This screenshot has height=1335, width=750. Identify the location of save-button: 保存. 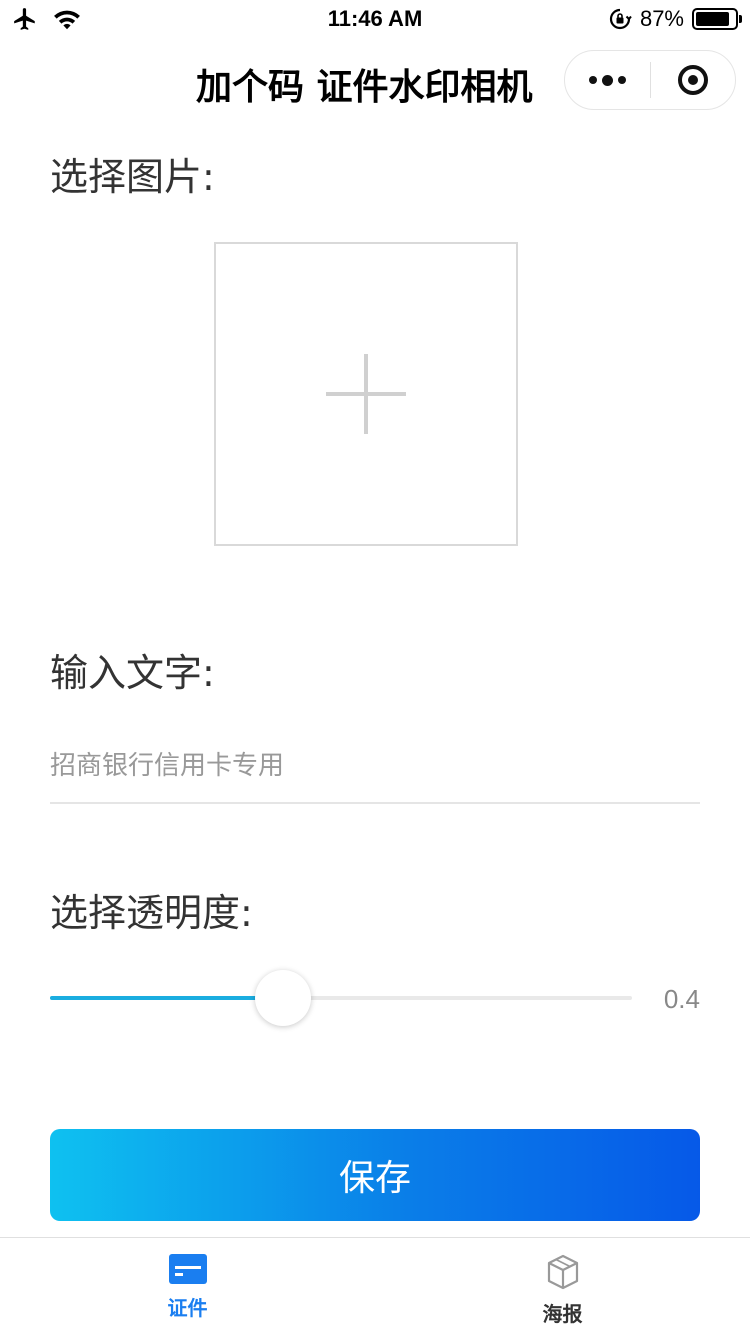
(375, 1175).